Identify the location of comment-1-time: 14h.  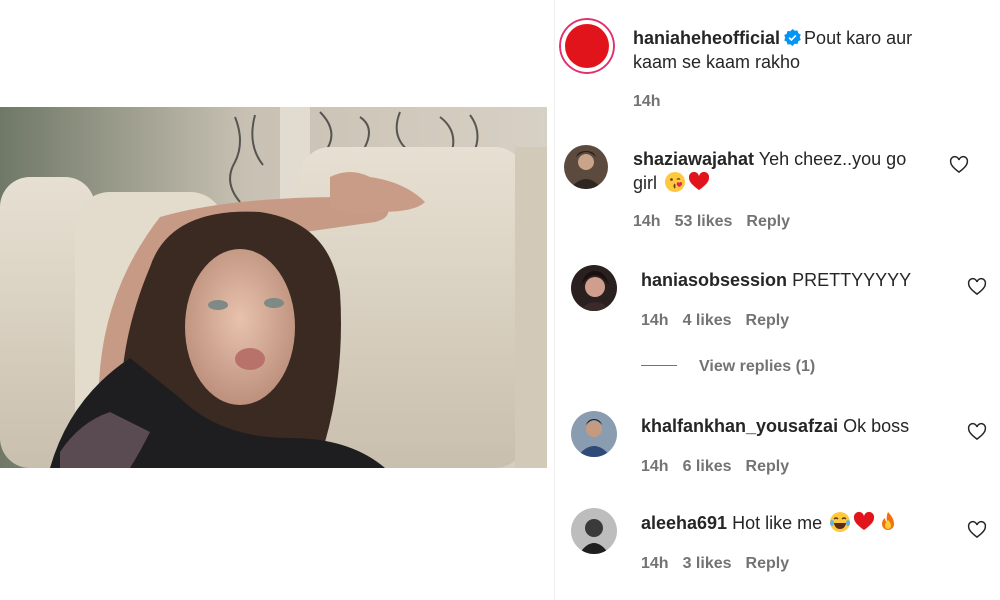
(647, 221).